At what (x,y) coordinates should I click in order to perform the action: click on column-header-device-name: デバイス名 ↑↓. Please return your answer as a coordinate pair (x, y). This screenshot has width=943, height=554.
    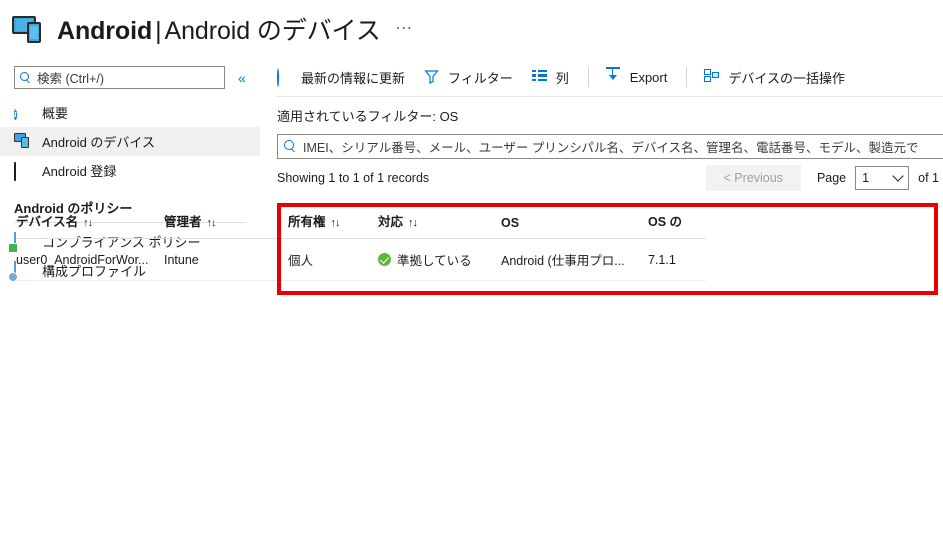
    Looking at the image, I should click on (90, 225).